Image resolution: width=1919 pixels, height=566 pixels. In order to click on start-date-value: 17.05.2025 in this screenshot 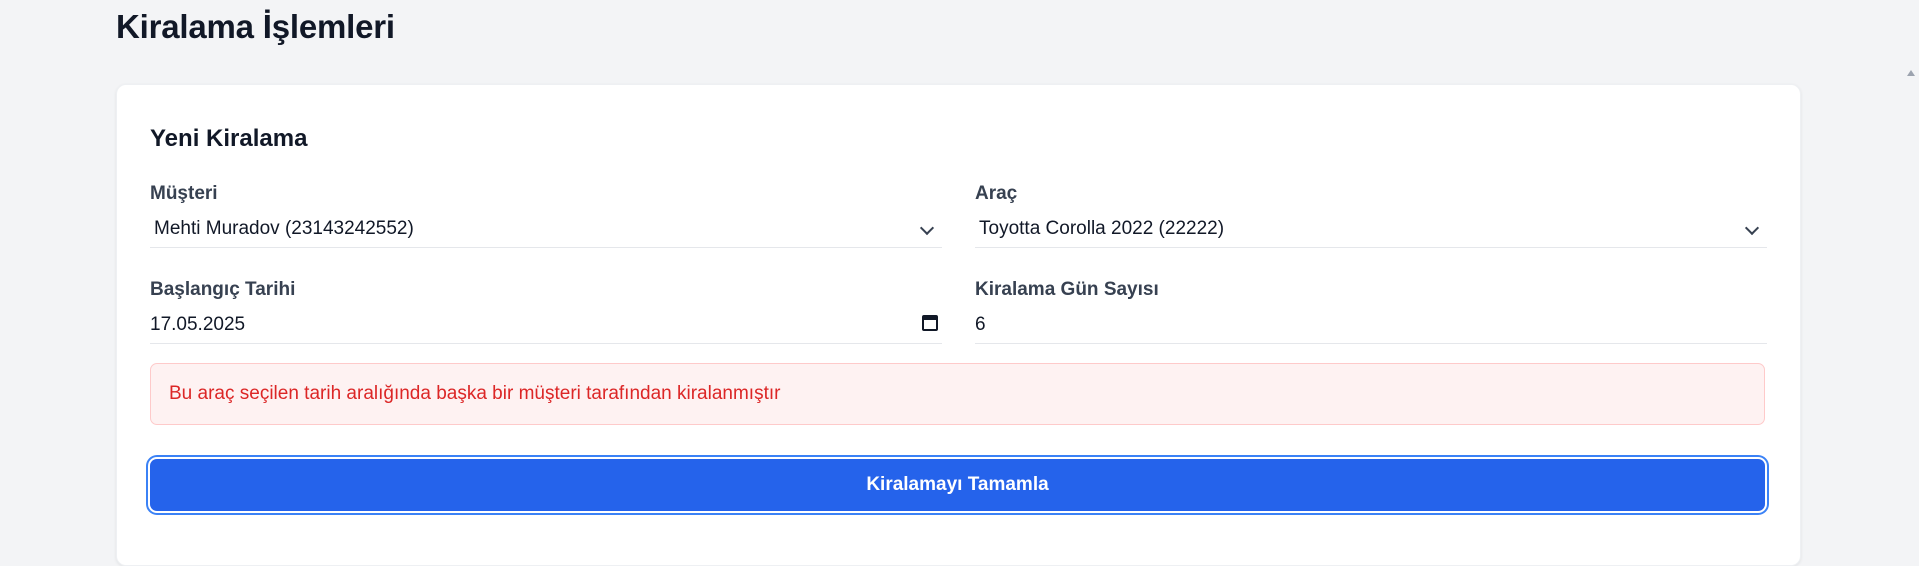, I will do `click(198, 324)`.